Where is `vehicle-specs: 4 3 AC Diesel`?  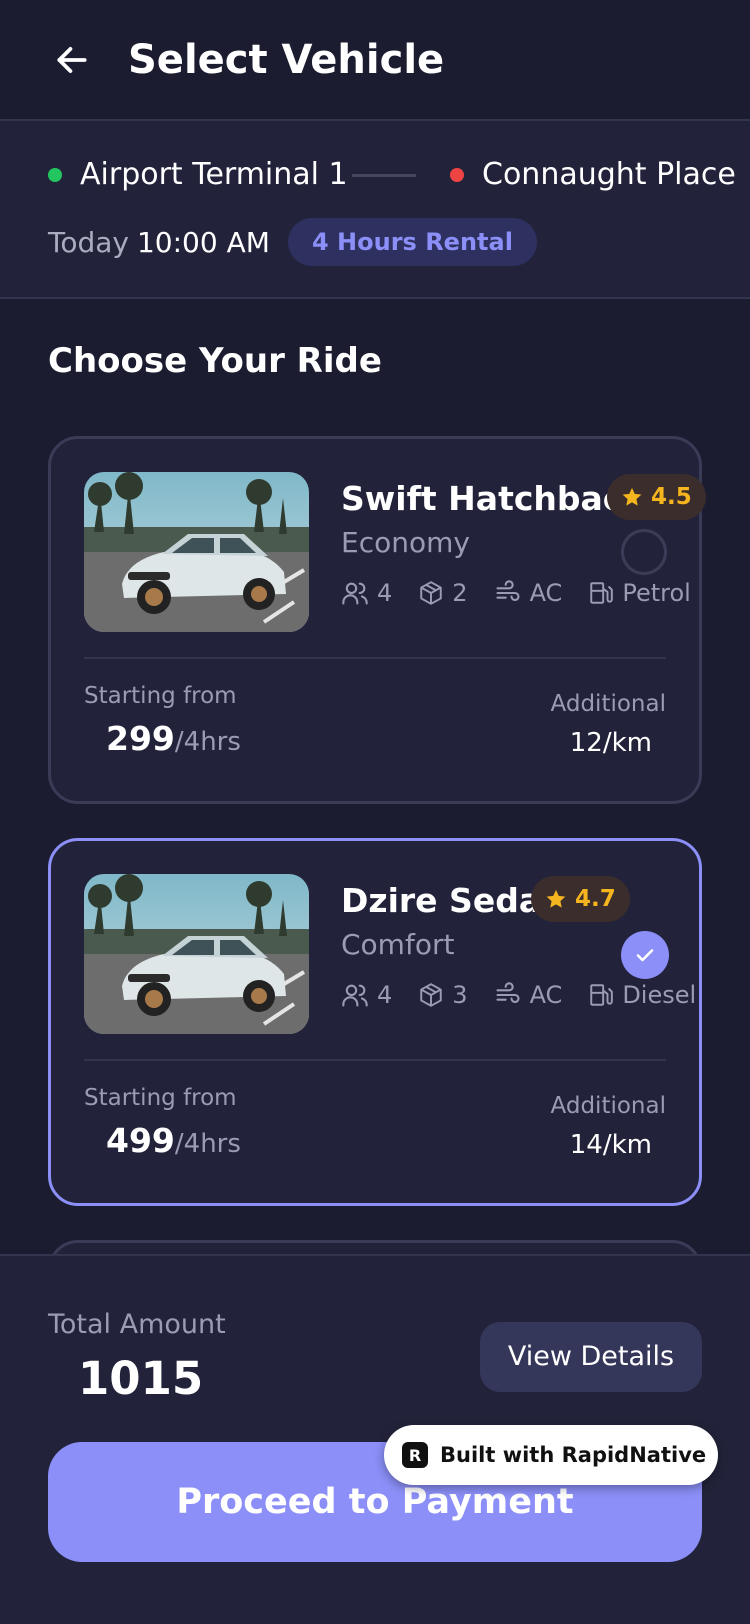 vehicle-specs: 4 3 AC Diesel is located at coordinates (531, 995).